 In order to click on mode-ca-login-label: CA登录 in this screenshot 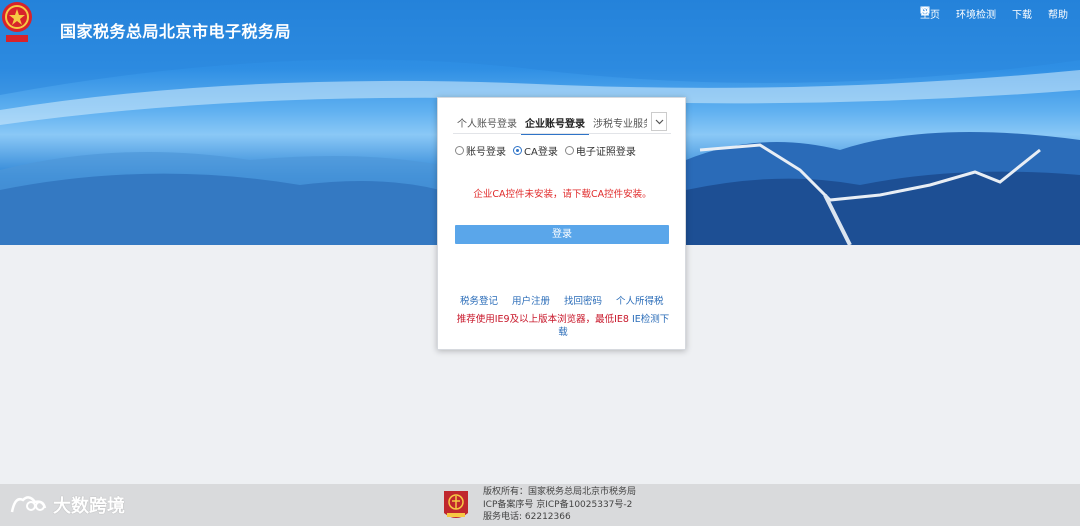, I will do `click(541, 152)`.